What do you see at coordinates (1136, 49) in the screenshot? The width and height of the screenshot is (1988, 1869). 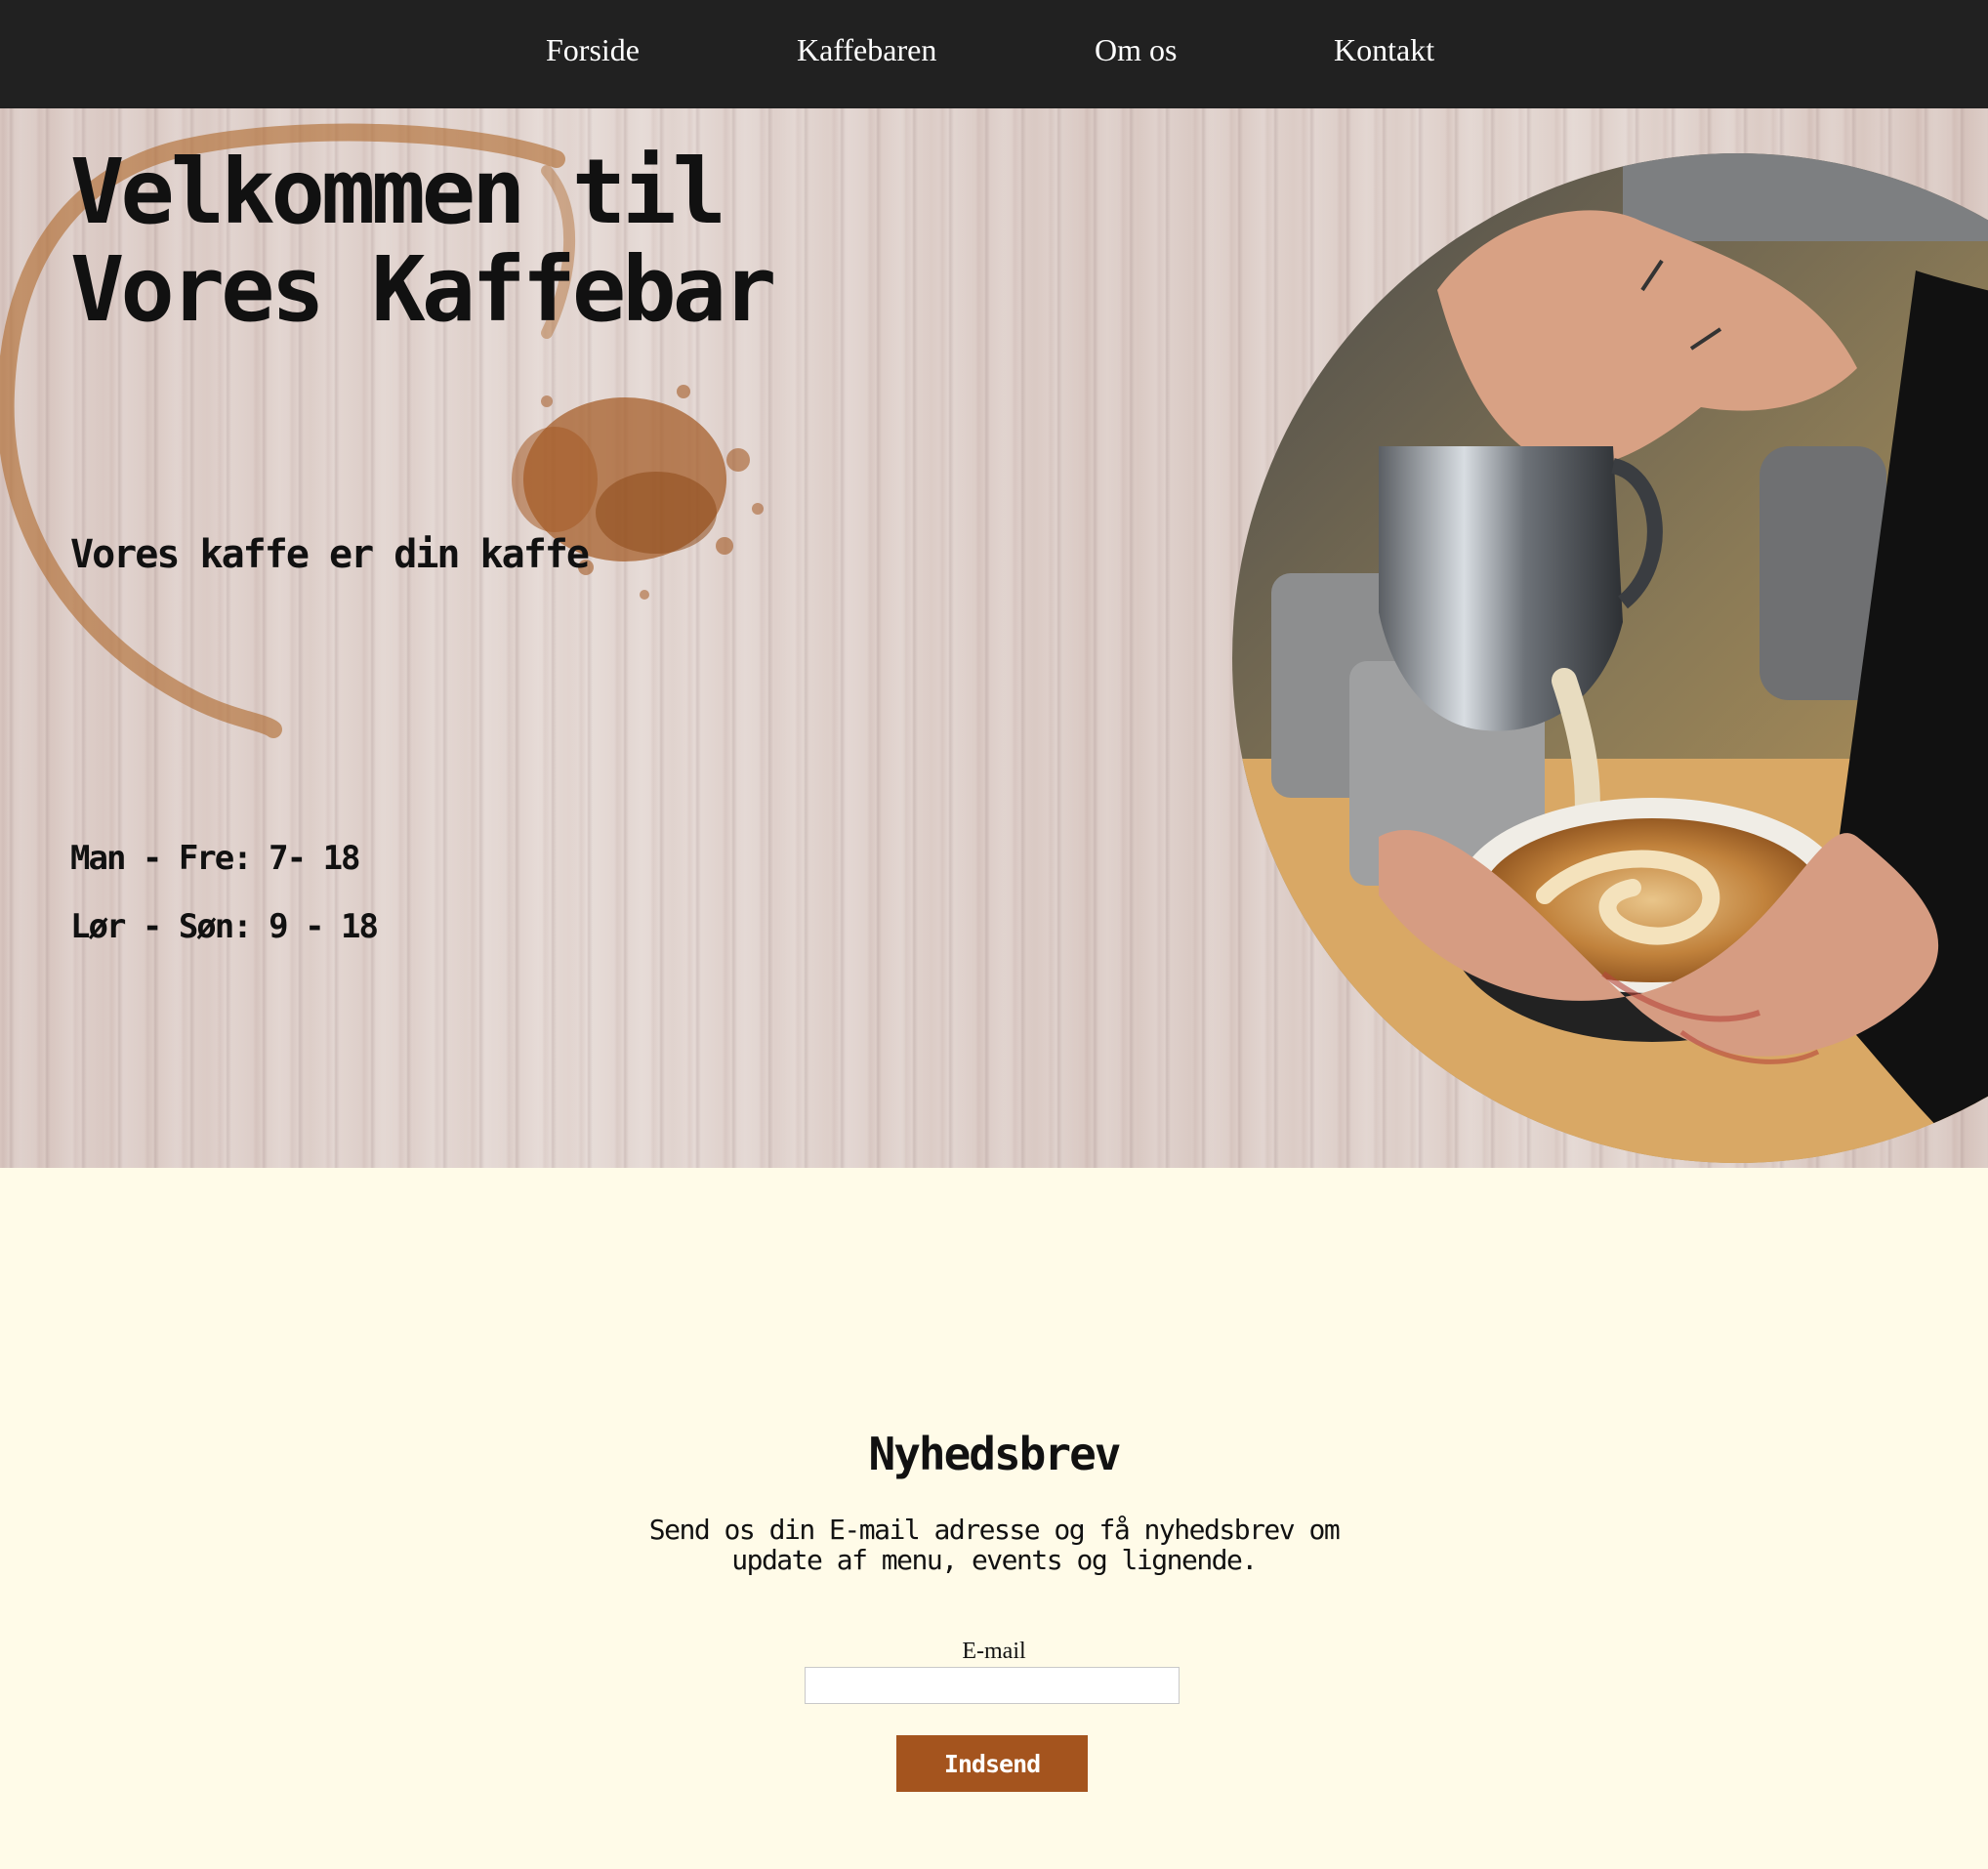 I see `nav-link-om-os: Om os` at bounding box center [1136, 49].